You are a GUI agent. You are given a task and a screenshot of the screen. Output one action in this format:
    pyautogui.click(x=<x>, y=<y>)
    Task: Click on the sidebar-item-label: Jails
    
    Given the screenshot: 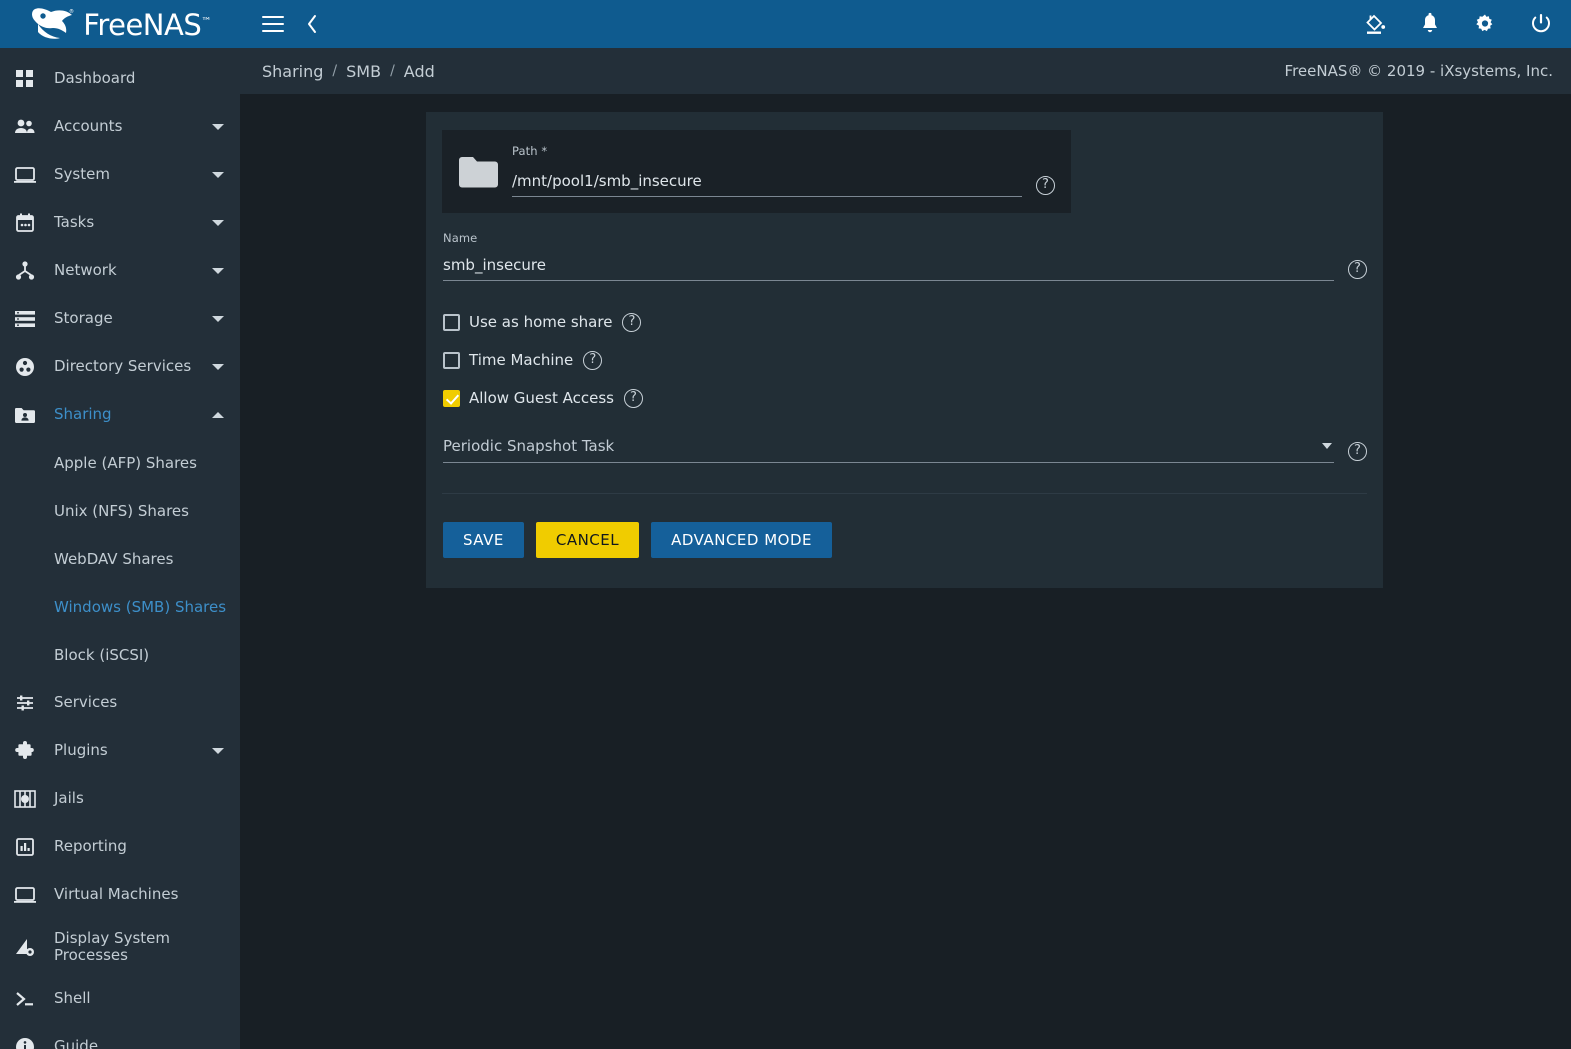 What is the action you would take?
    pyautogui.click(x=69, y=798)
    